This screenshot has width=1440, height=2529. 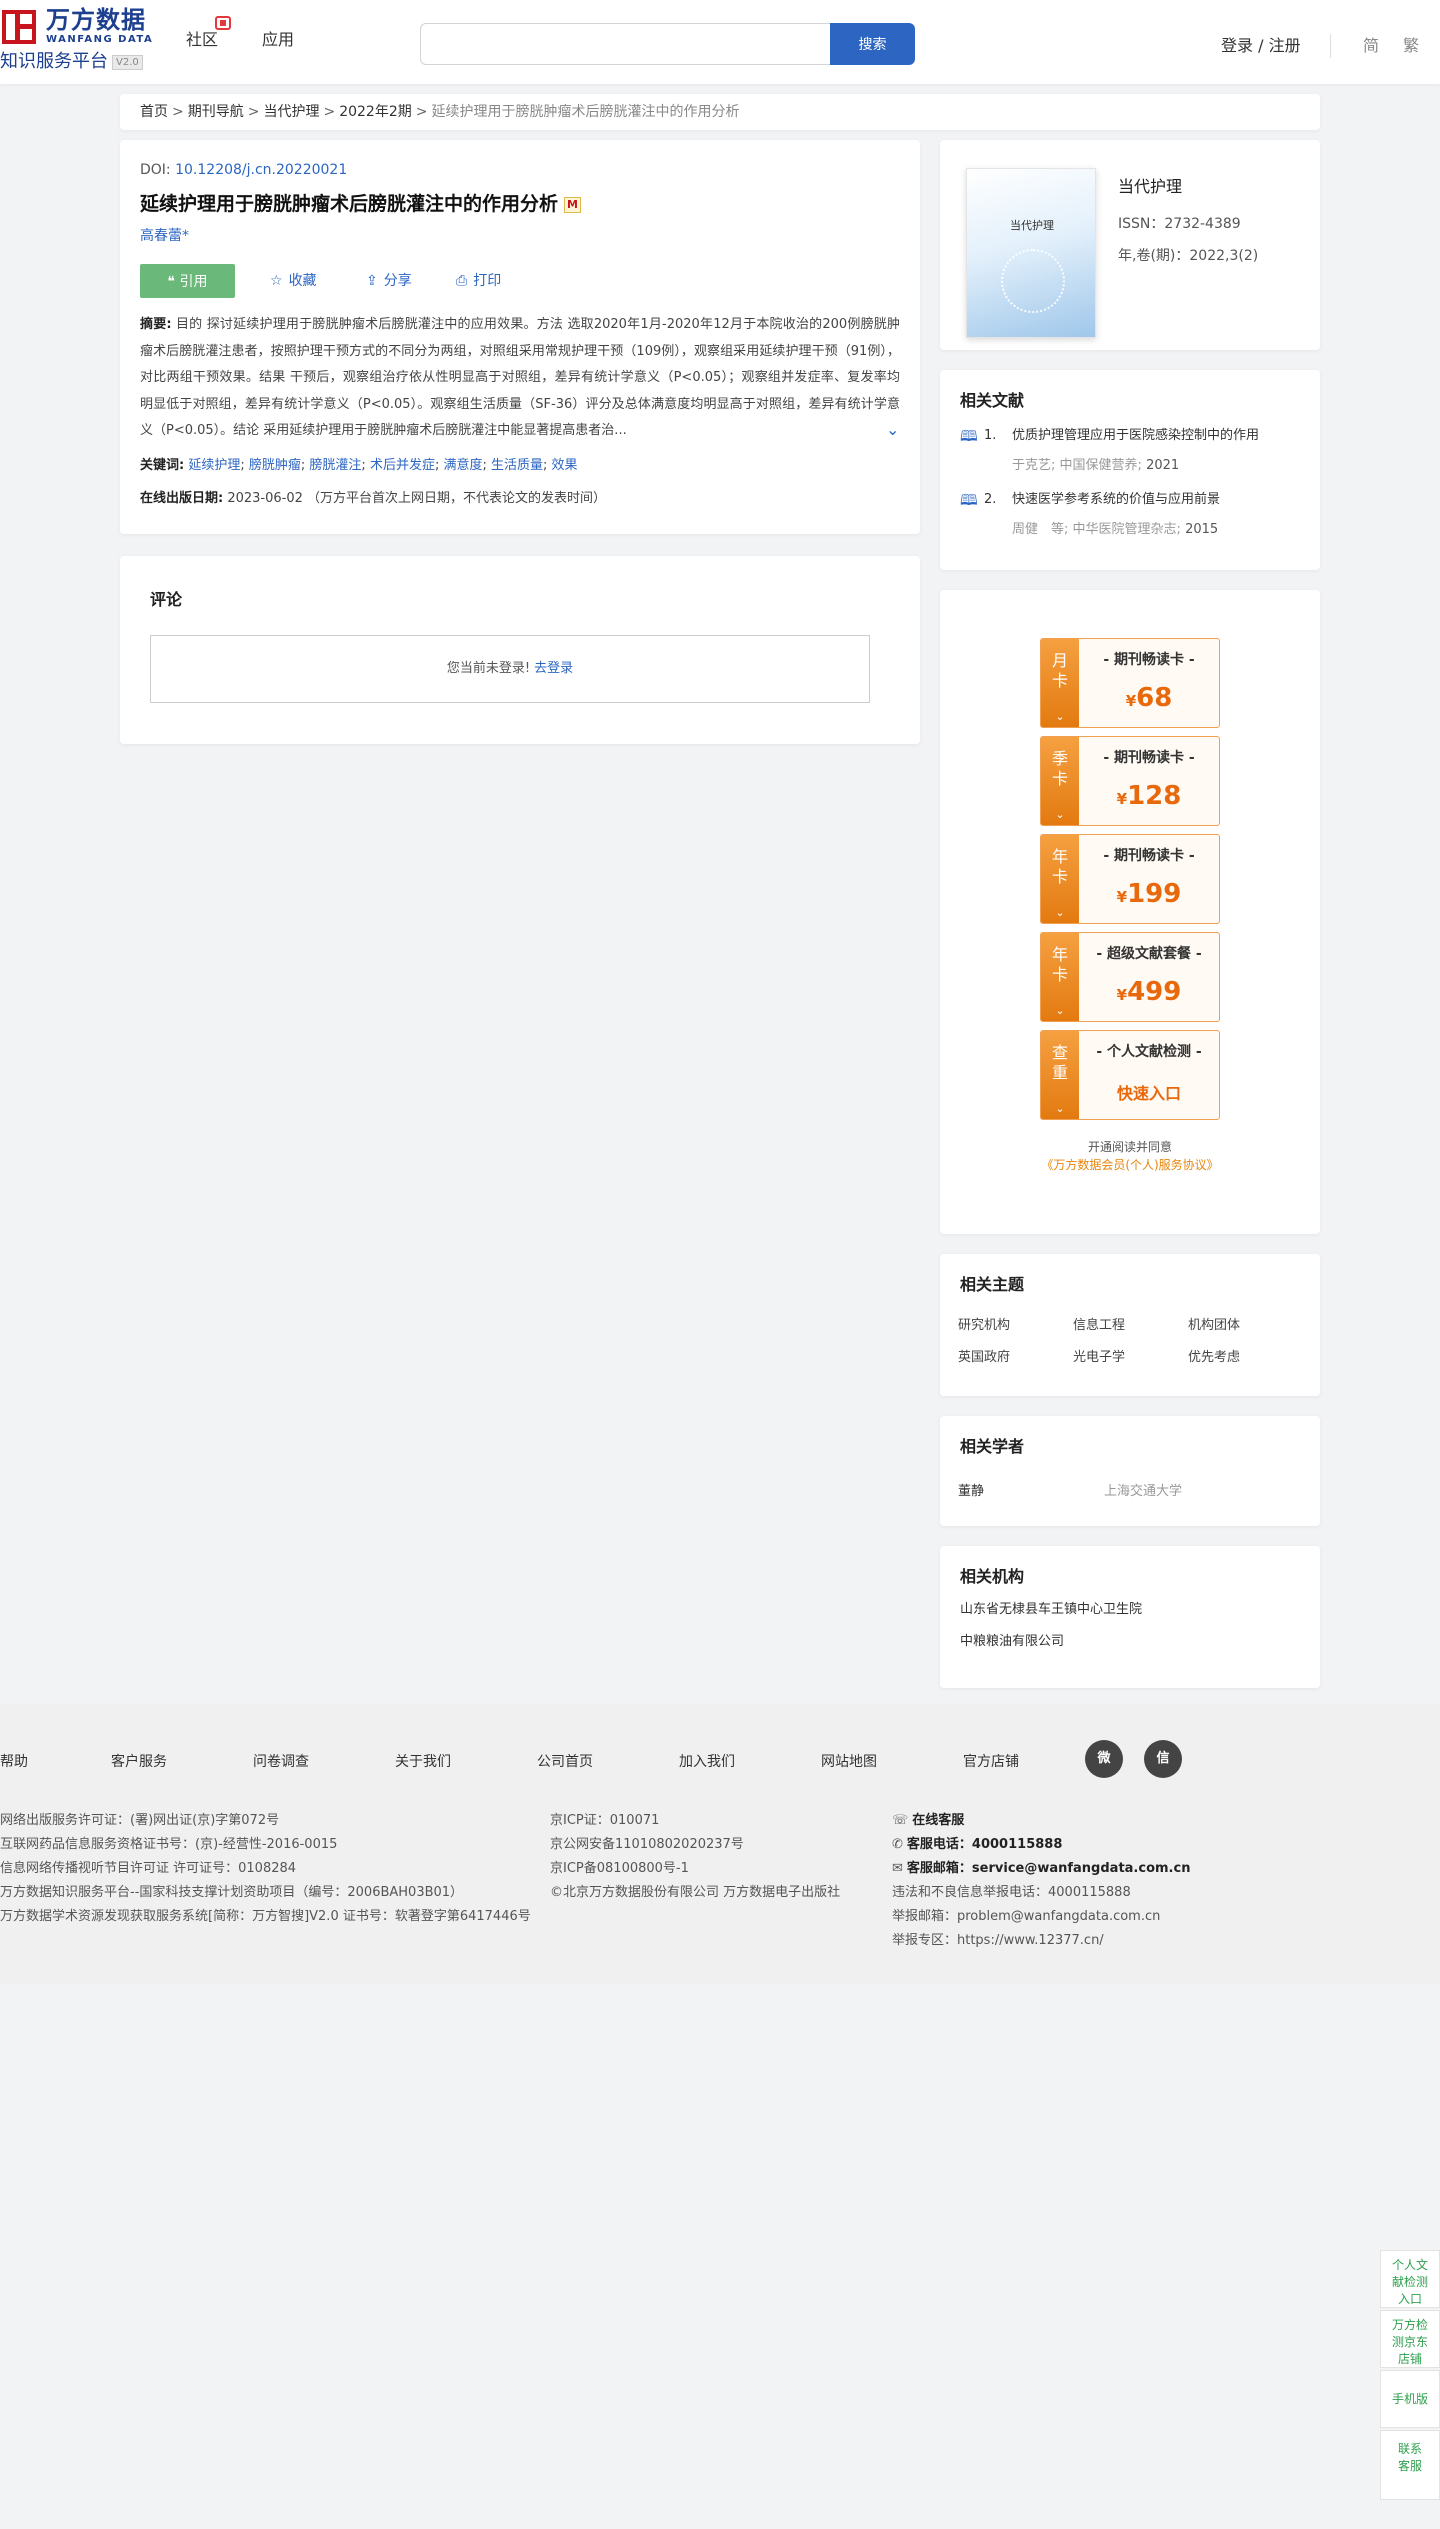 What do you see at coordinates (423, 1762) in the screenshot?
I see `footer-link-about: 关于我们` at bounding box center [423, 1762].